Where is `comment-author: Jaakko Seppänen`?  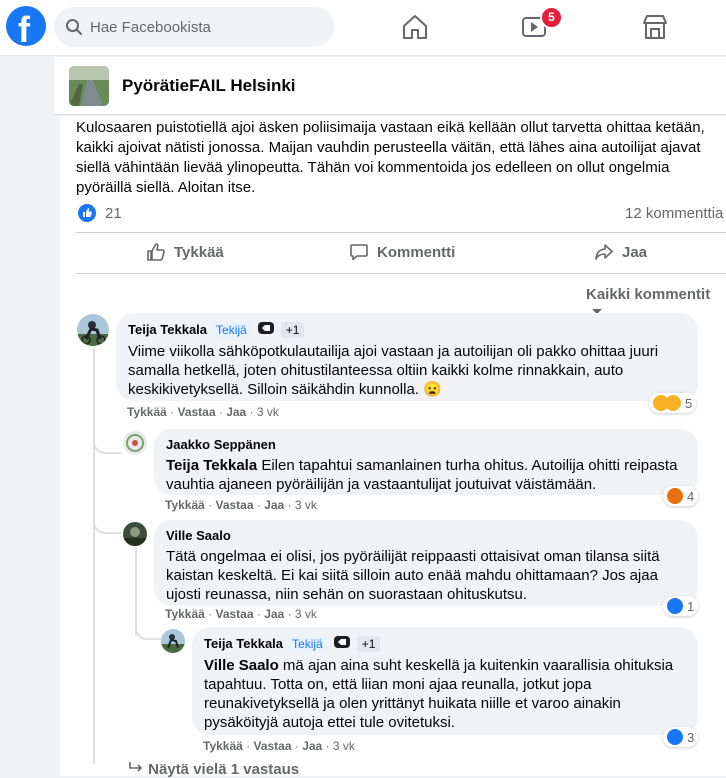 comment-author: Jaakko Seppänen is located at coordinates (221, 444).